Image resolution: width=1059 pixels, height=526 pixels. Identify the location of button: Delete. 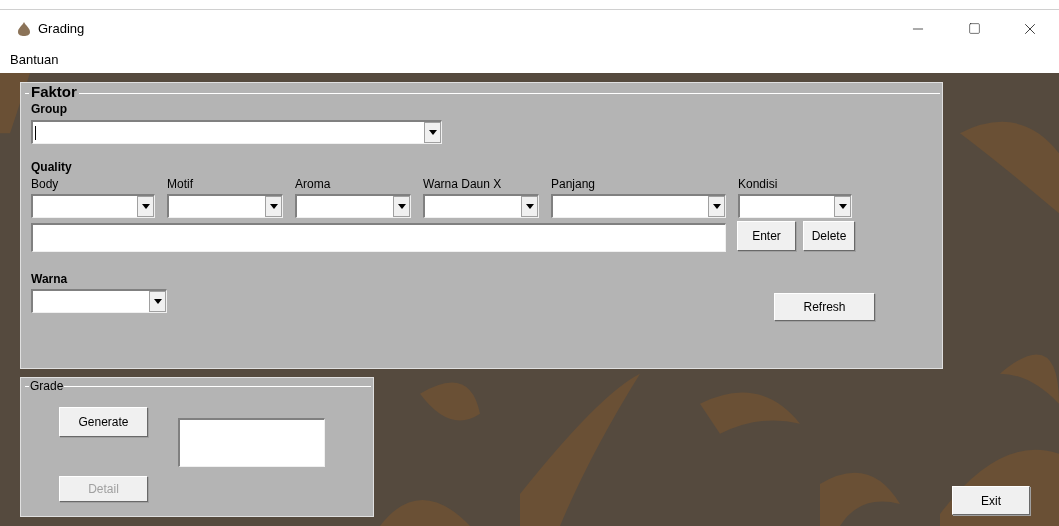
(829, 236).